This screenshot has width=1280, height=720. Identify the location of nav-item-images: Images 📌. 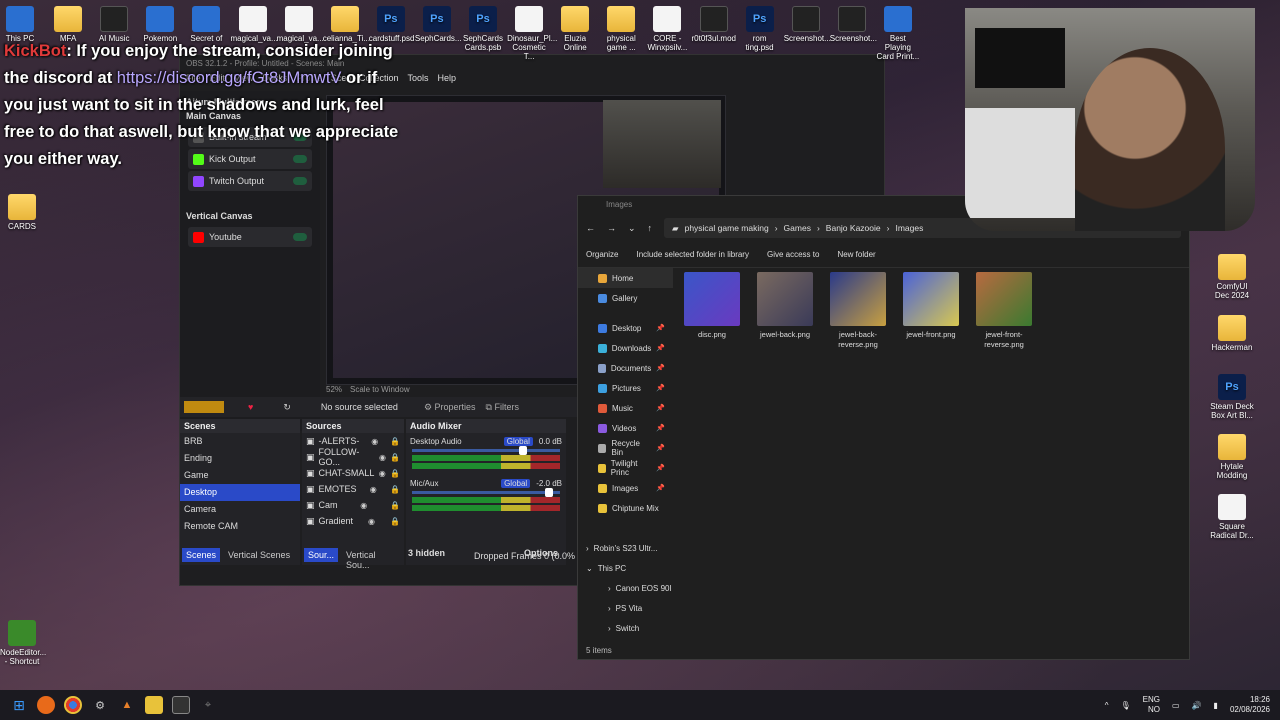
(625, 488).